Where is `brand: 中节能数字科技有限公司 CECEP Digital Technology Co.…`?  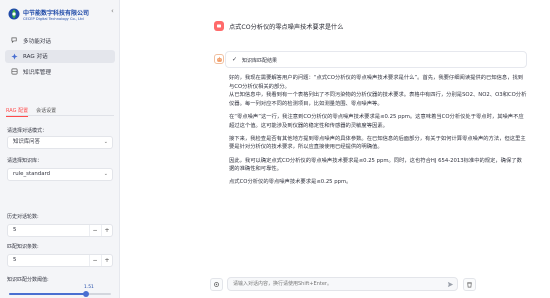 brand: 中节能数字科技有限公司 CECEP Digital Technology Co.… is located at coordinates (63, 18).